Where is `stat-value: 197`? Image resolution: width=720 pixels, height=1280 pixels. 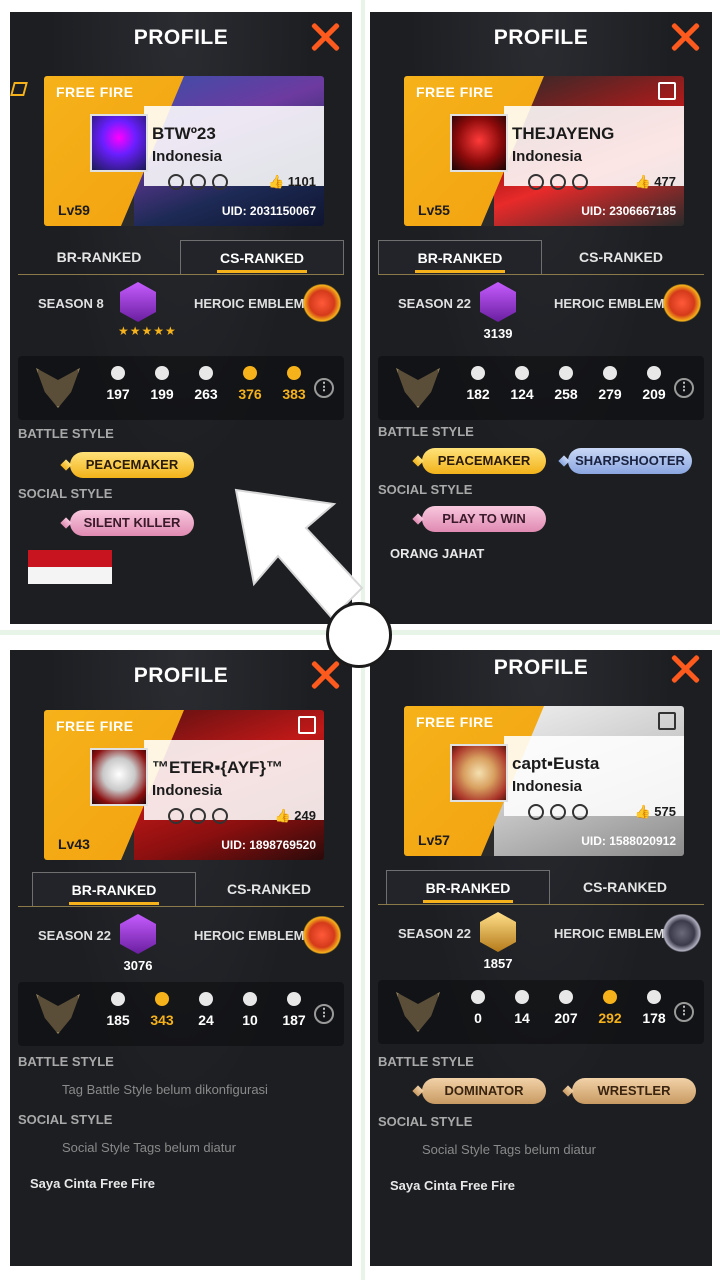
stat-value: 197 is located at coordinates (118, 394).